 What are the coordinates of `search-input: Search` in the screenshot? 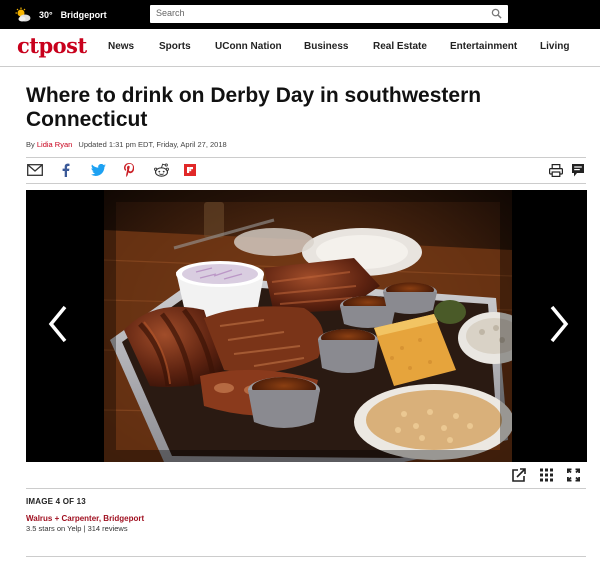 It's located at (329, 14).